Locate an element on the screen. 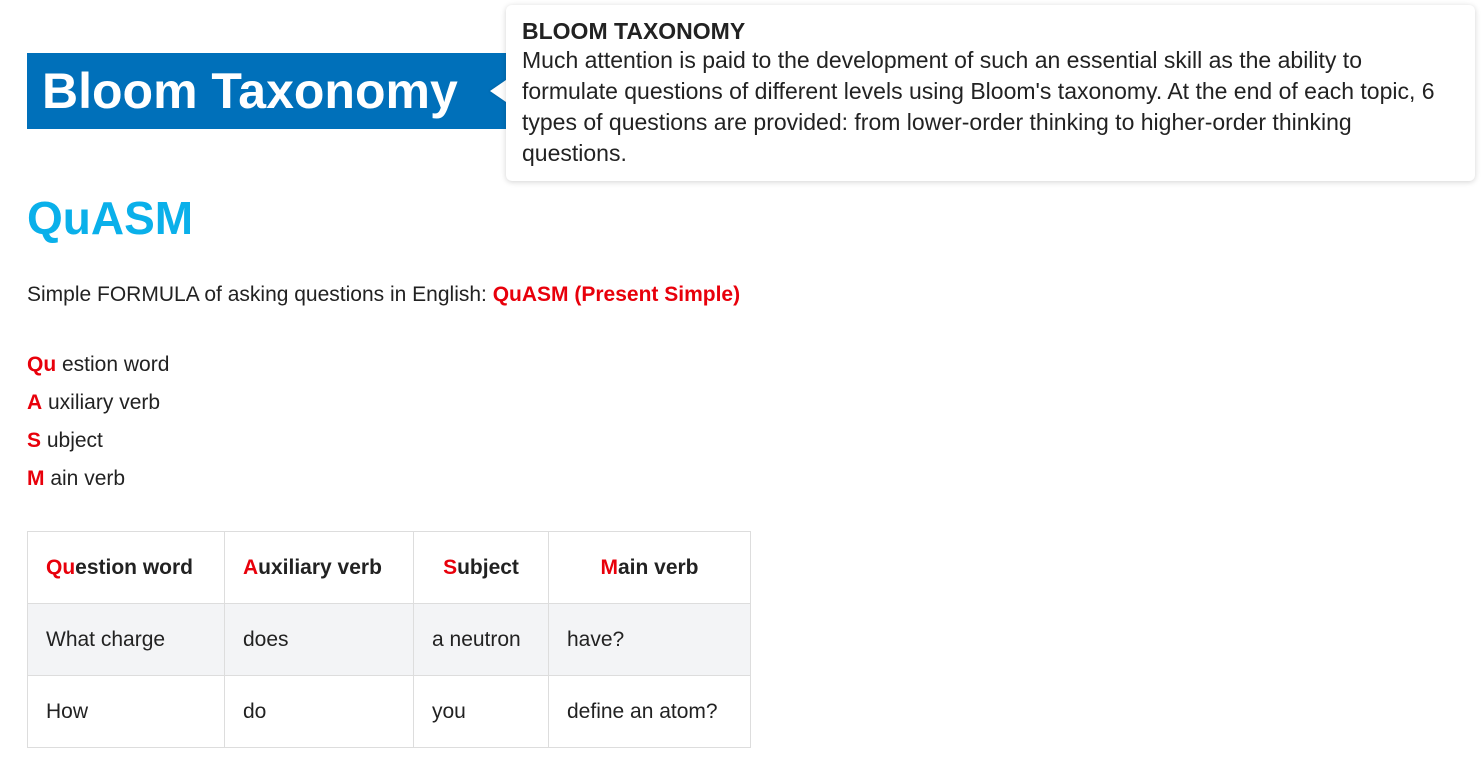 The width and height of the screenshot is (1483, 760). acronym-letter: S is located at coordinates (34, 440).